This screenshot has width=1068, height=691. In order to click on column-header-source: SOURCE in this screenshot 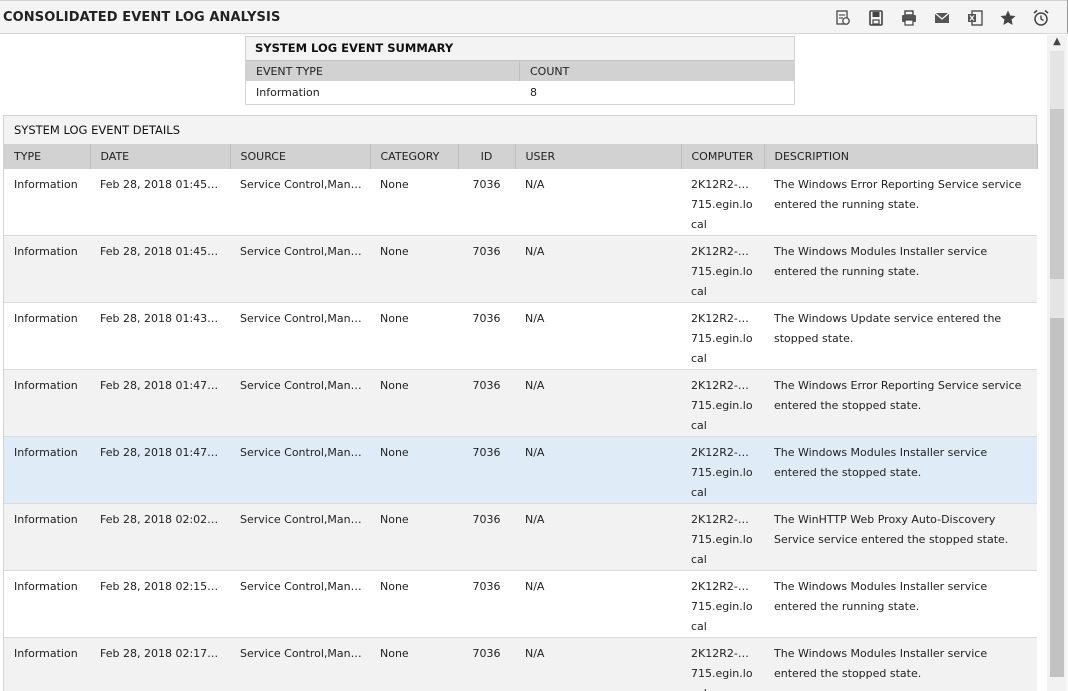, I will do `click(300, 156)`.